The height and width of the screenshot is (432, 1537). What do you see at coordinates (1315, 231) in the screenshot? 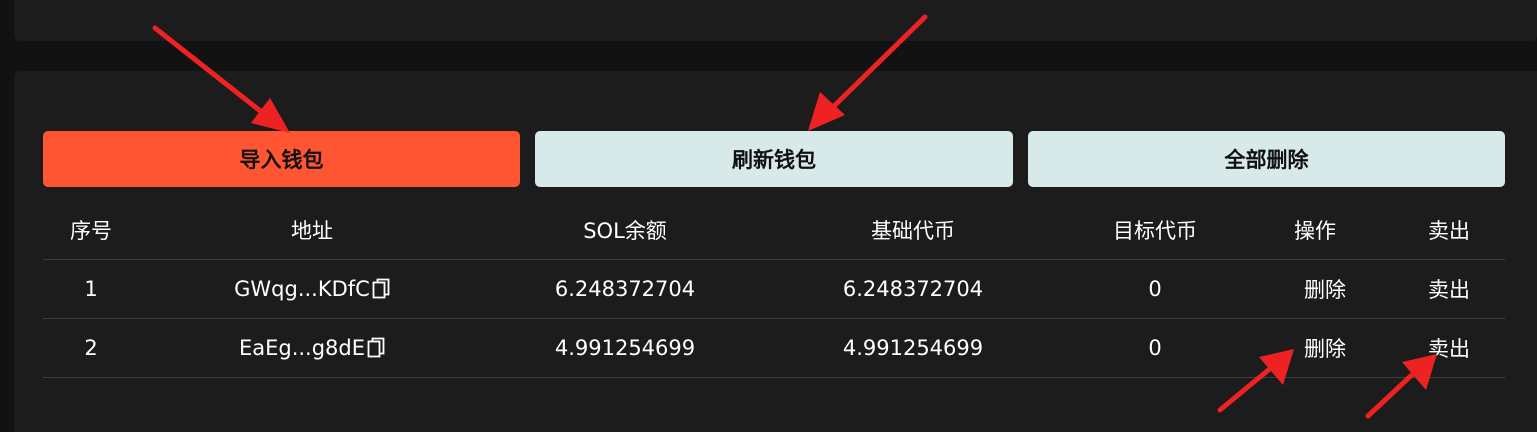
I see `header-action: 操作` at bounding box center [1315, 231].